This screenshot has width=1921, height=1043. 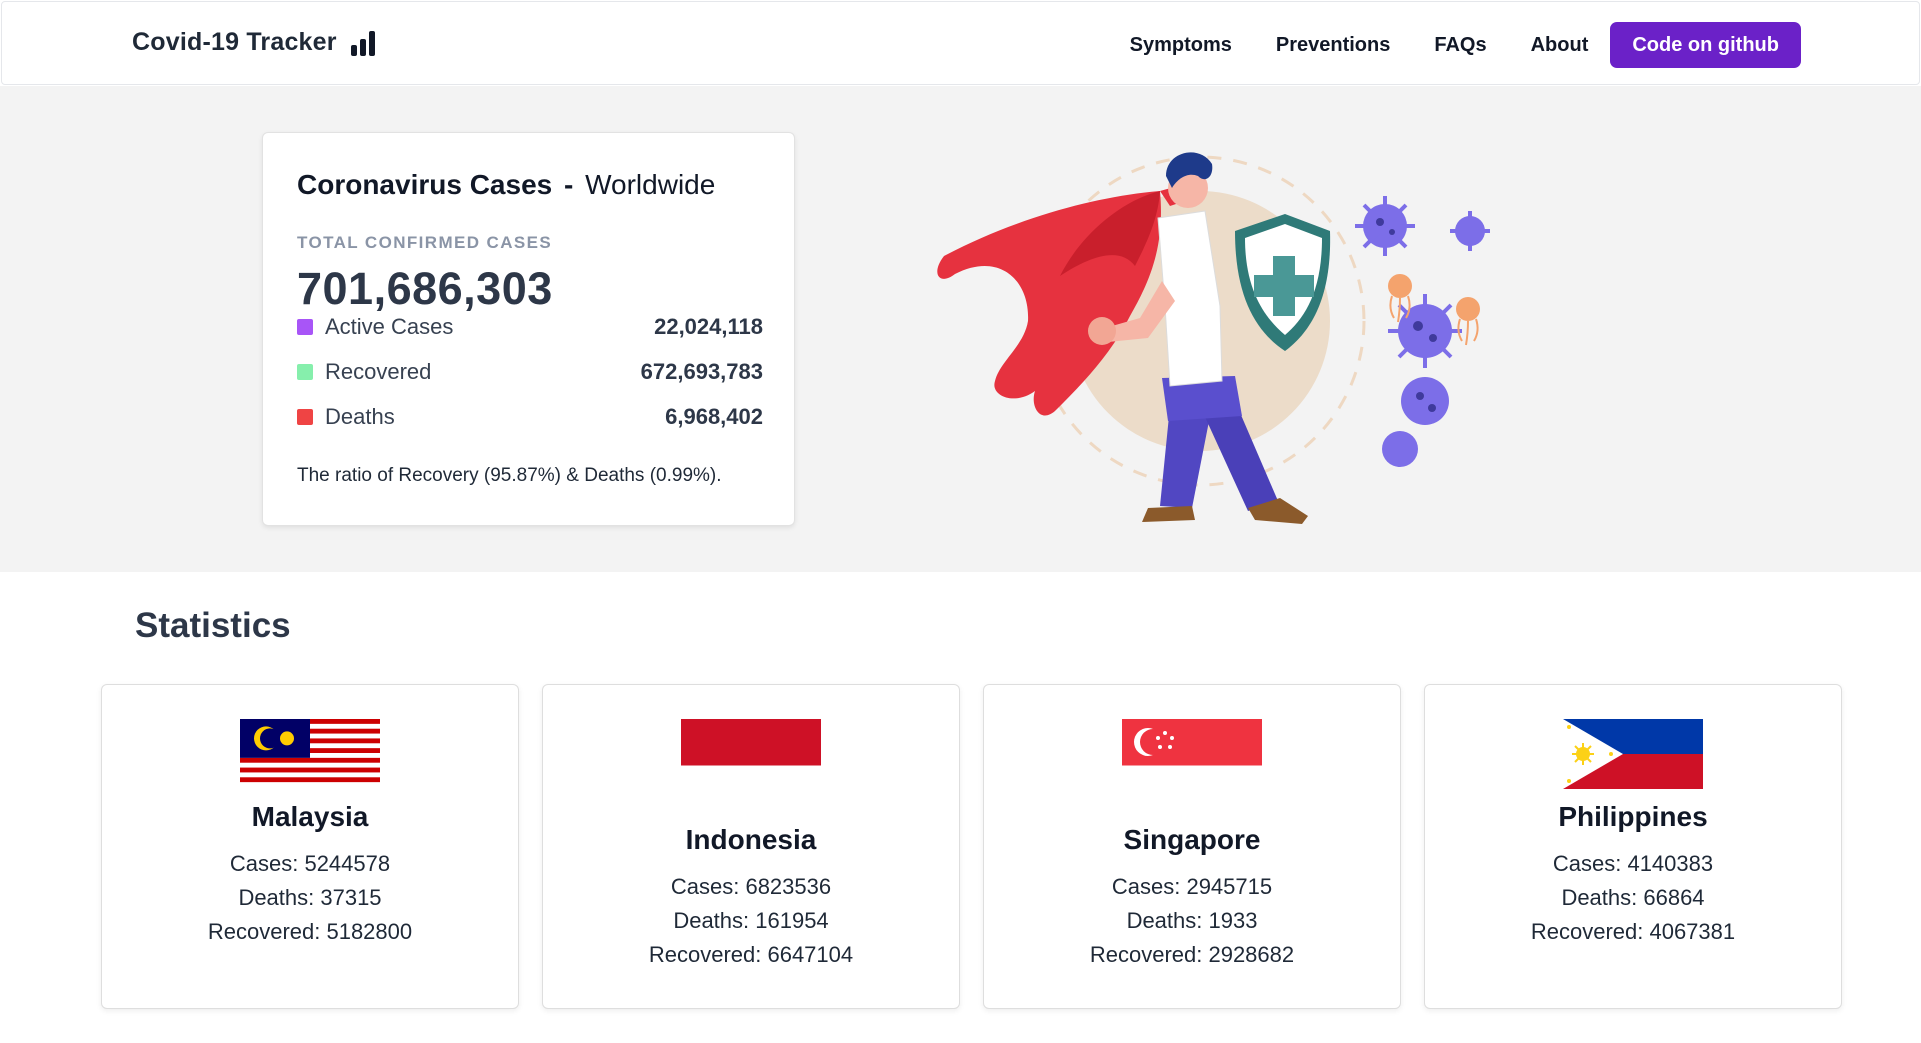 What do you see at coordinates (1192, 839) in the screenshot?
I see `country-name: Singapore` at bounding box center [1192, 839].